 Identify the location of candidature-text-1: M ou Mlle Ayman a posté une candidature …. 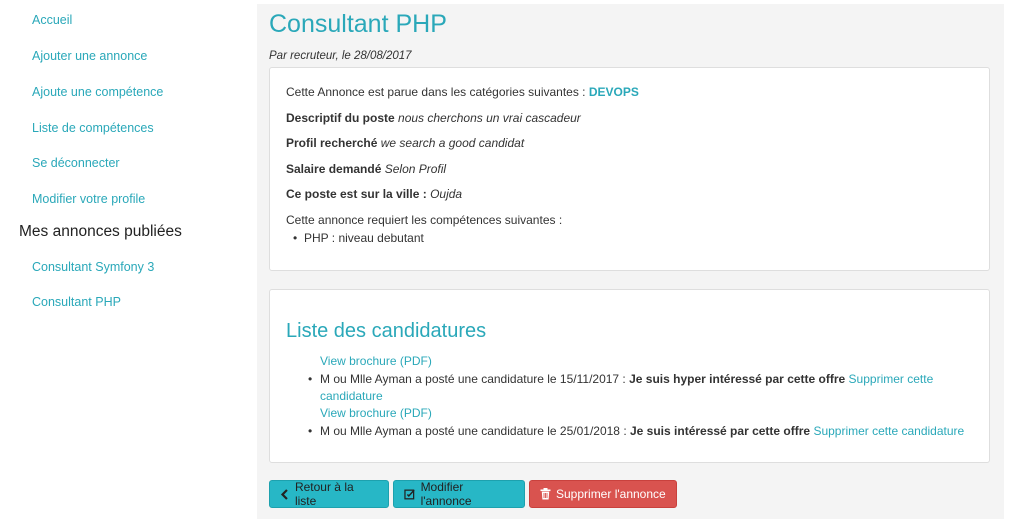
(473, 379).